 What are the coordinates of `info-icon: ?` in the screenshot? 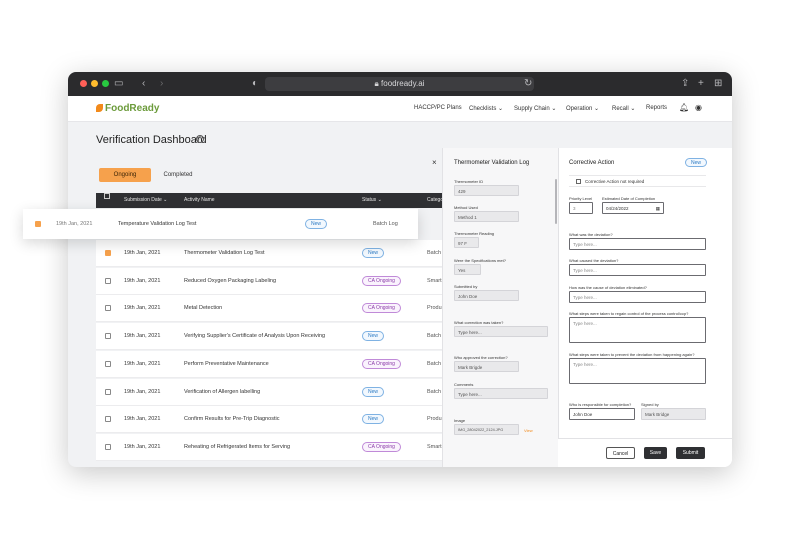 It's located at (200, 139).